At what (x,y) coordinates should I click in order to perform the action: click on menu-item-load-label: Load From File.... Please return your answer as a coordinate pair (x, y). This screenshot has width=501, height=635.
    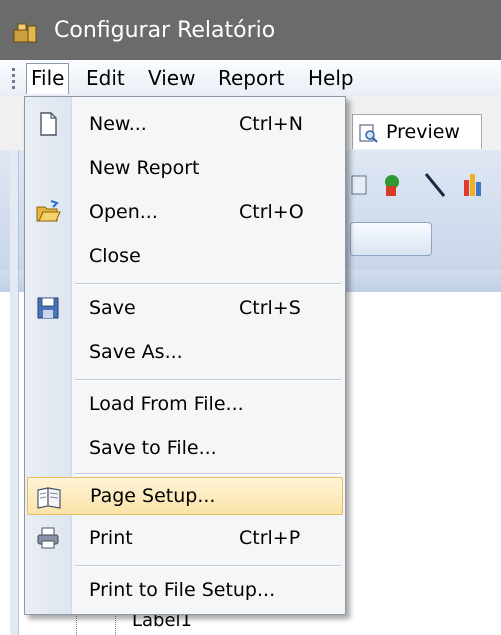
    Looking at the image, I should click on (166, 404).